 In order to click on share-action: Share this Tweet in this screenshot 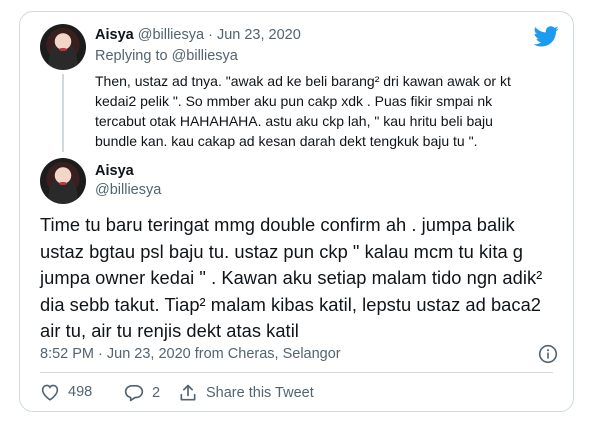, I will do `click(246, 393)`.